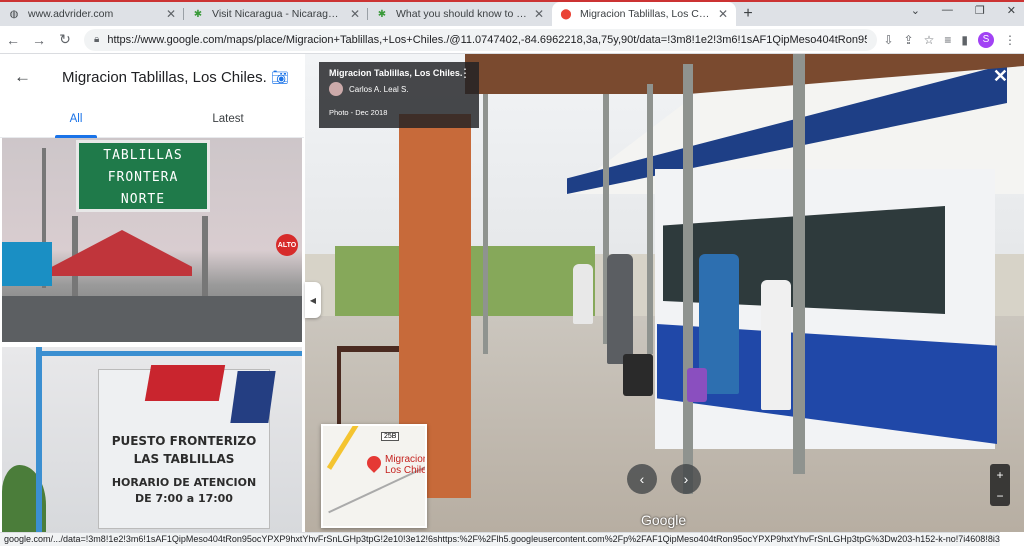 This screenshot has width=1024, height=546. What do you see at coordinates (71, 14) in the screenshot?
I see `tab-title: www.advrider.com` at bounding box center [71, 14].